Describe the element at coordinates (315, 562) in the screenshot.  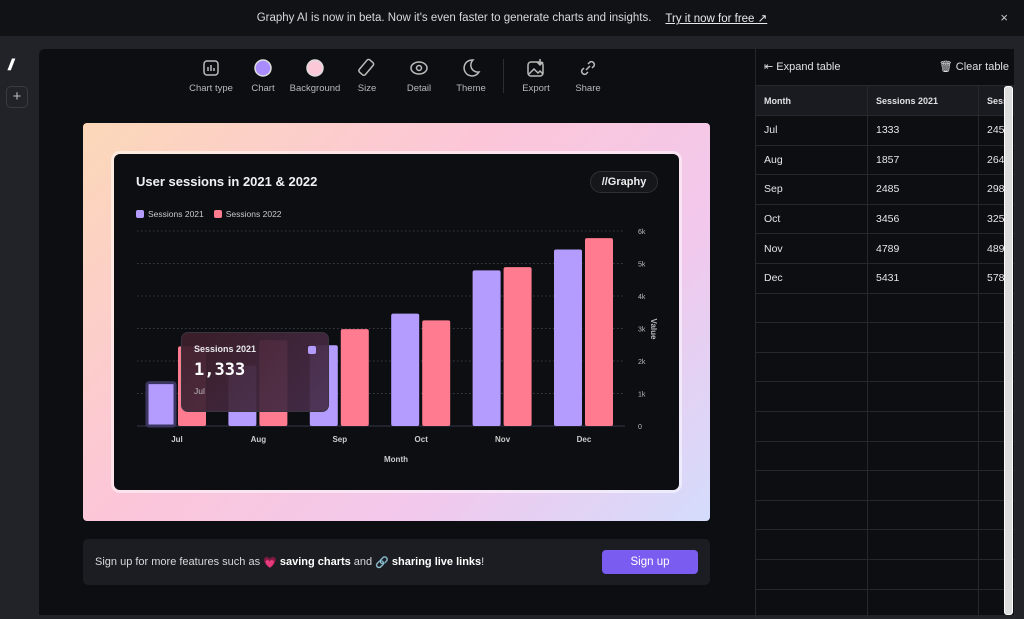
I see `signup-bold: saving charts` at that location.